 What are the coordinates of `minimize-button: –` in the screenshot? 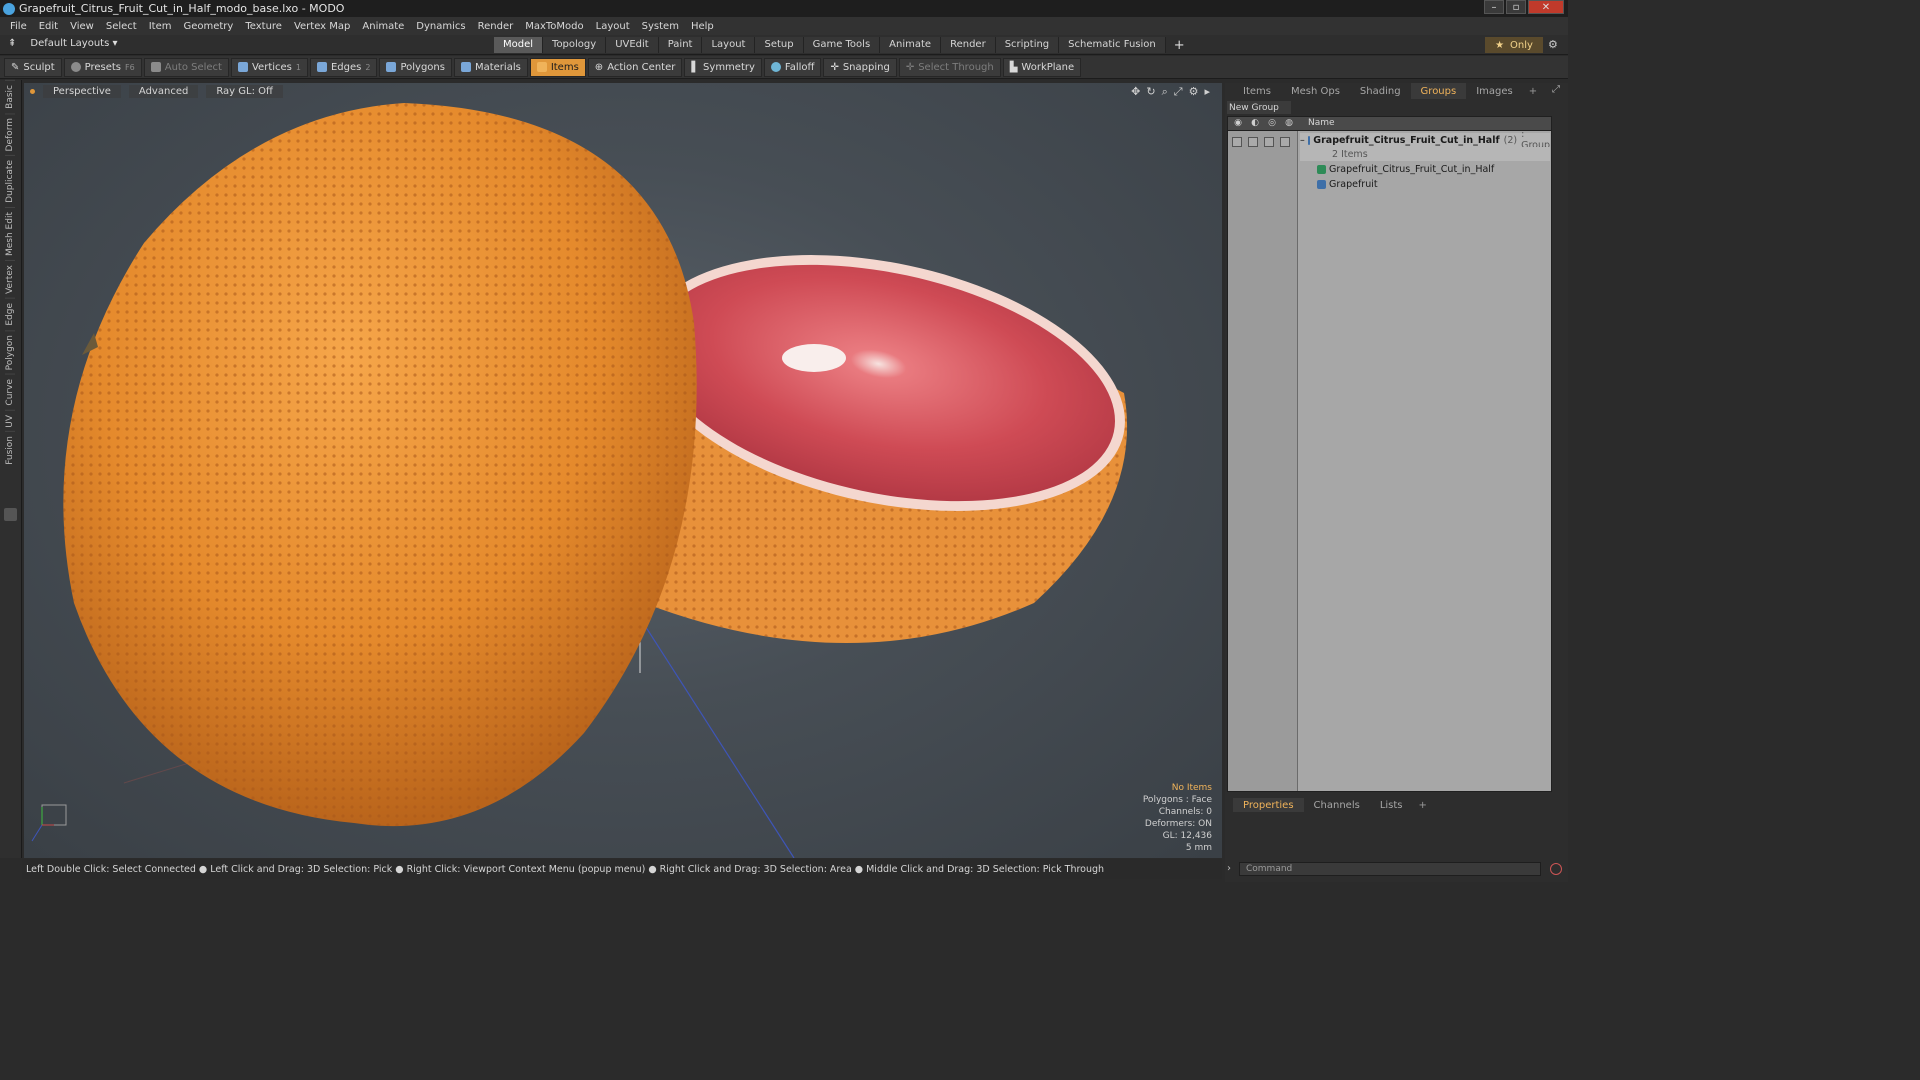 It's located at (1494, 7).